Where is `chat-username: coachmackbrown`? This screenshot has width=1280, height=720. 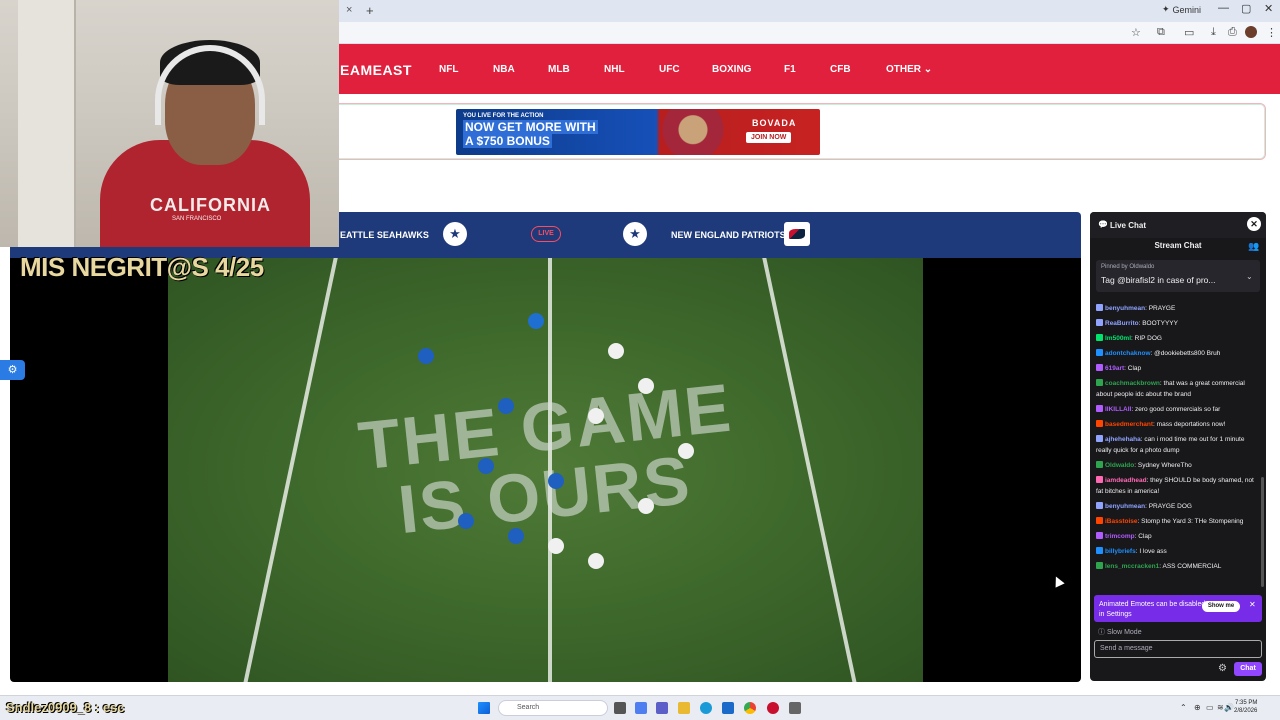 chat-username: coachmackbrown is located at coordinates (1132, 383).